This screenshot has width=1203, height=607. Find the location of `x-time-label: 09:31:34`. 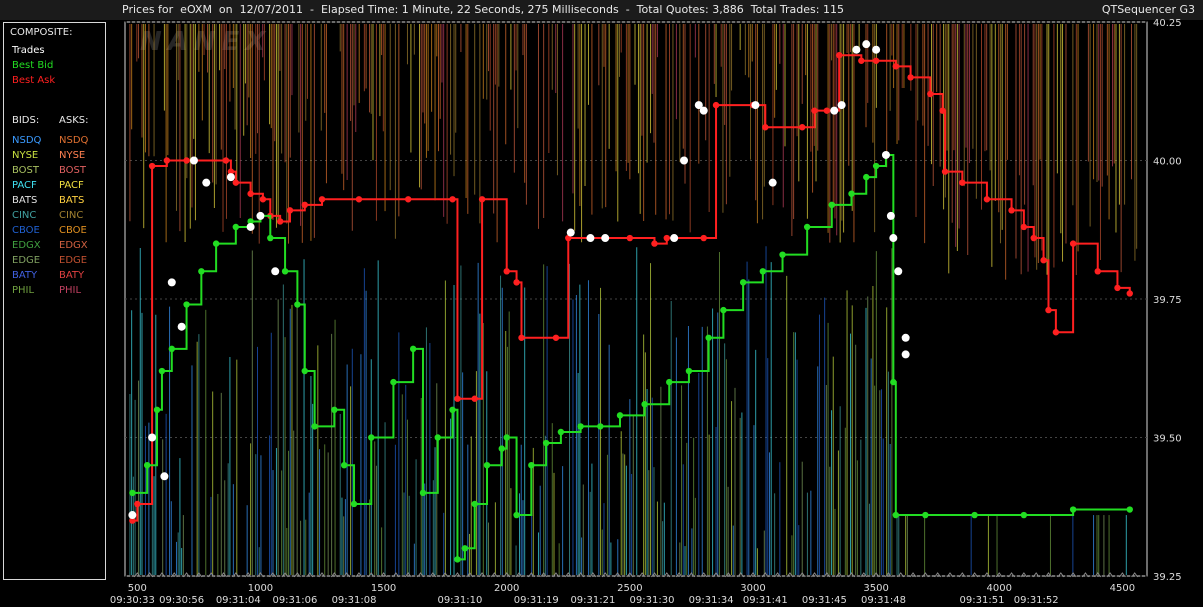

x-time-label: 09:31:34 is located at coordinates (711, 600).